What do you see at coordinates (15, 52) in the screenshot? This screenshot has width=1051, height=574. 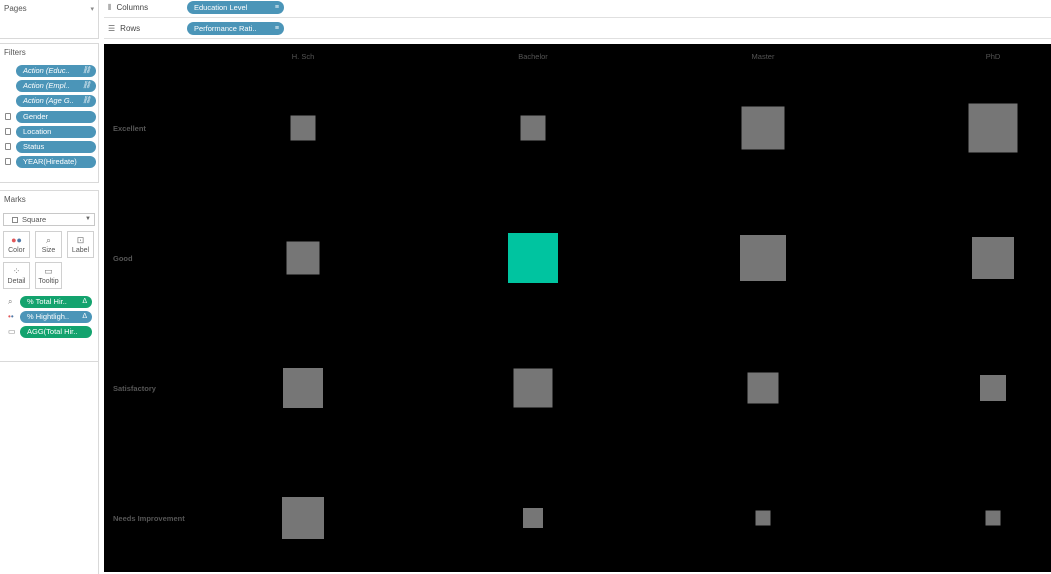 I see `filters-title: Filters` at bounding box center [15, 52].